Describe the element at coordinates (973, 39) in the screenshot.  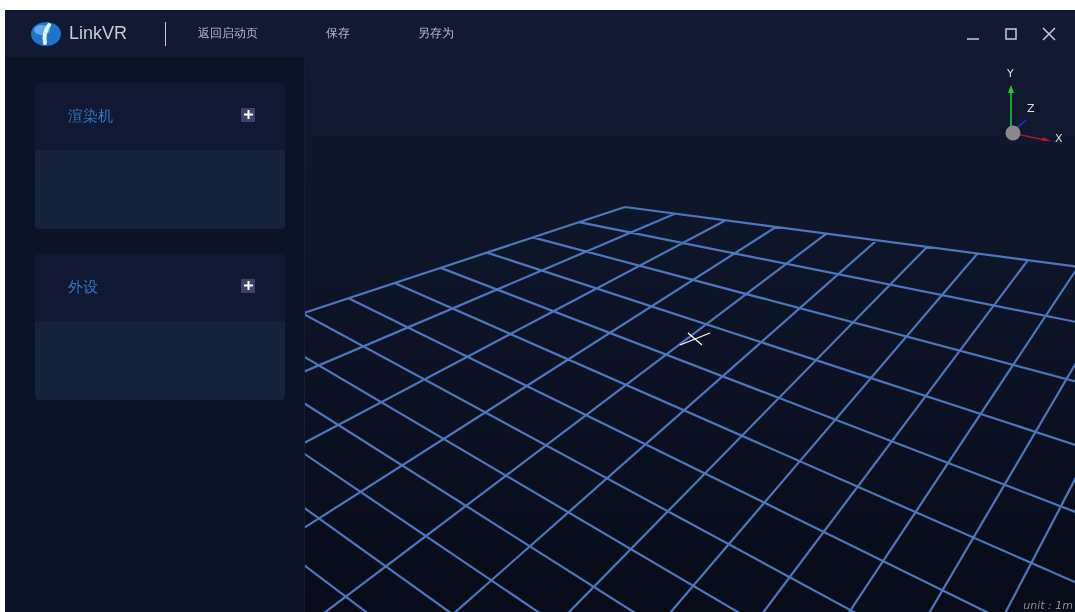
I see `minimize-icon` at that location.